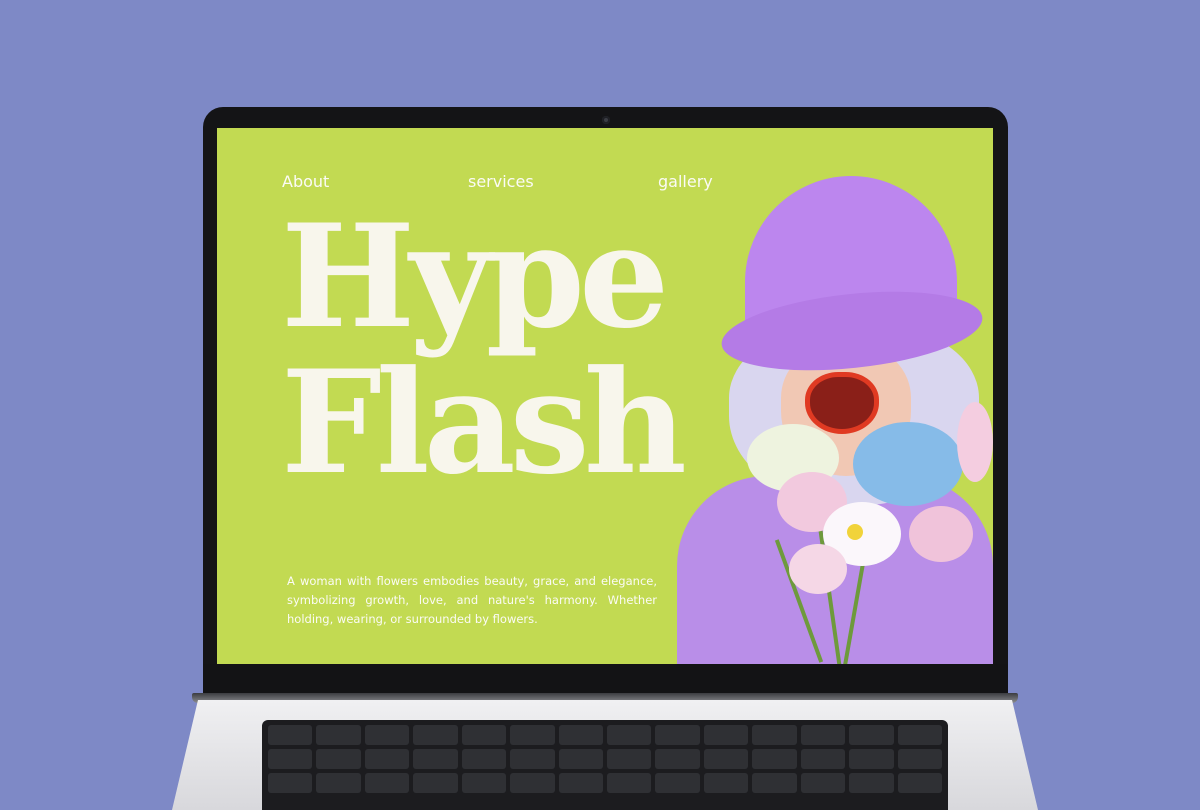  Describe the element at coordinates (305, 181) in the screenshot. I see `nav-link-about: About` at that location.